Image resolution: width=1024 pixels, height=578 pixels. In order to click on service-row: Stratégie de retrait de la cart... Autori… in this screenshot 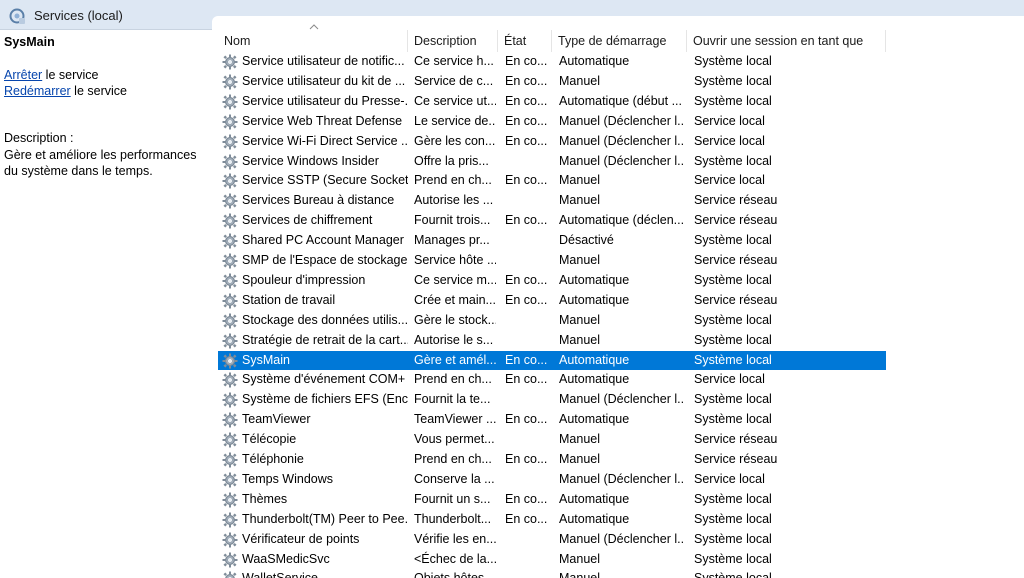, I will do `click(552, 341)`.